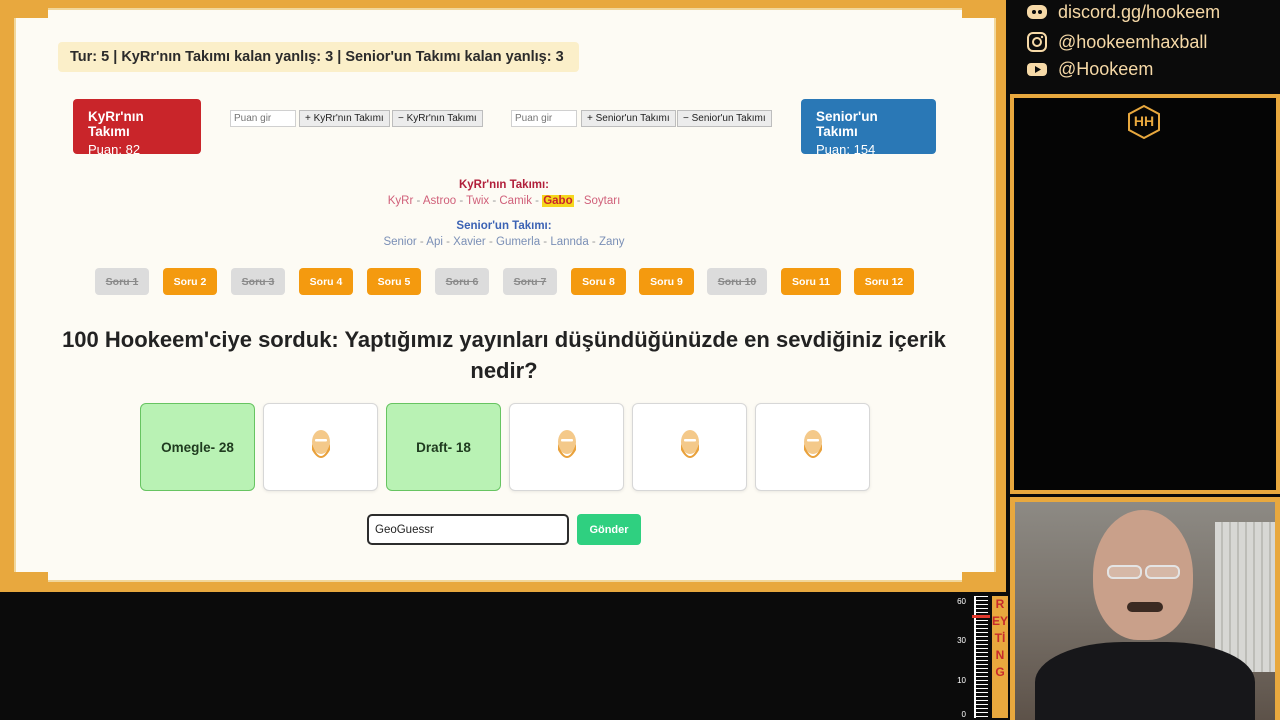 Image resolution: width=1280 pixels, height=720 pixels. What do you see at coordinates (961, 640) in the screenshot?
I see `rating-tick-label: 30` at bounding box center [961, 640].